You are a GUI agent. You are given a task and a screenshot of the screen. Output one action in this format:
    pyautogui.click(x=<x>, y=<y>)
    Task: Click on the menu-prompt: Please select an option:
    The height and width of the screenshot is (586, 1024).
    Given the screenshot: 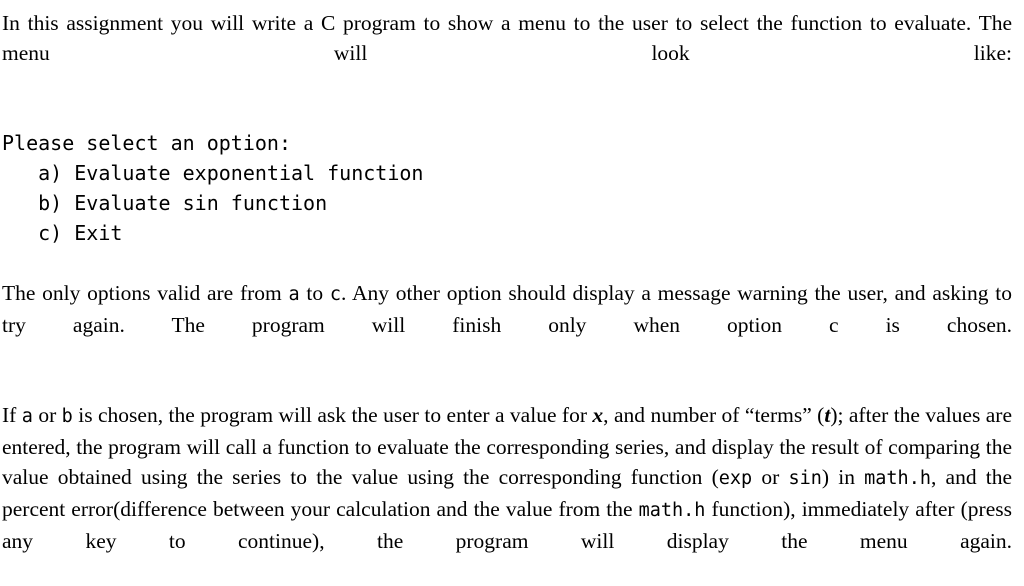 What is the action you would take?
    pyautogui.click(x=146, y=143)
    